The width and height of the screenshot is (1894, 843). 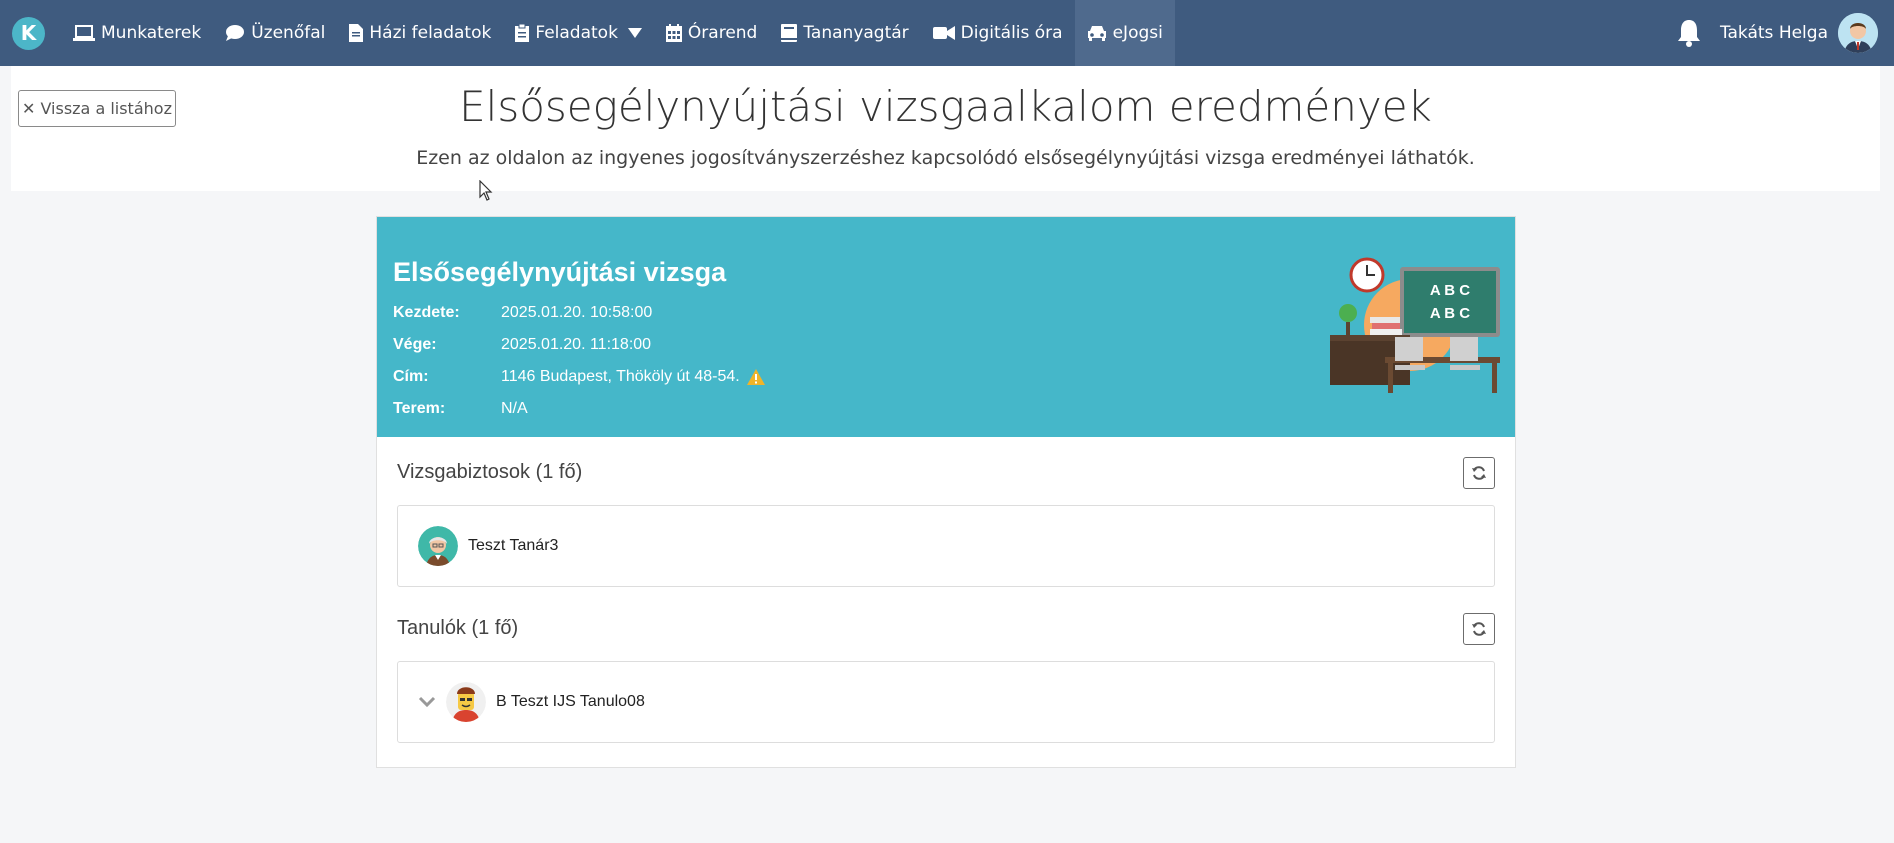 I want to click on info-value-wrap: 1146 Budapest, Thököly út 48-54., so click(x=633, y=377).